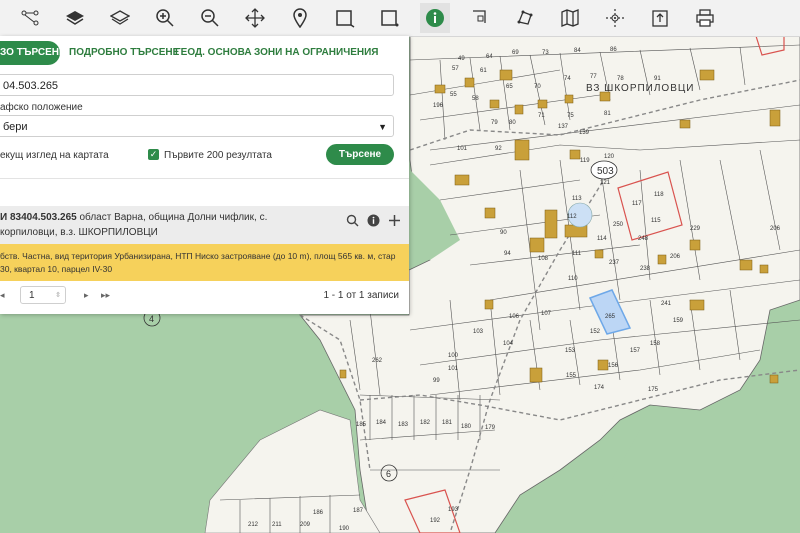  I want to click on parcel-number-label: 94, so click(507, 254).